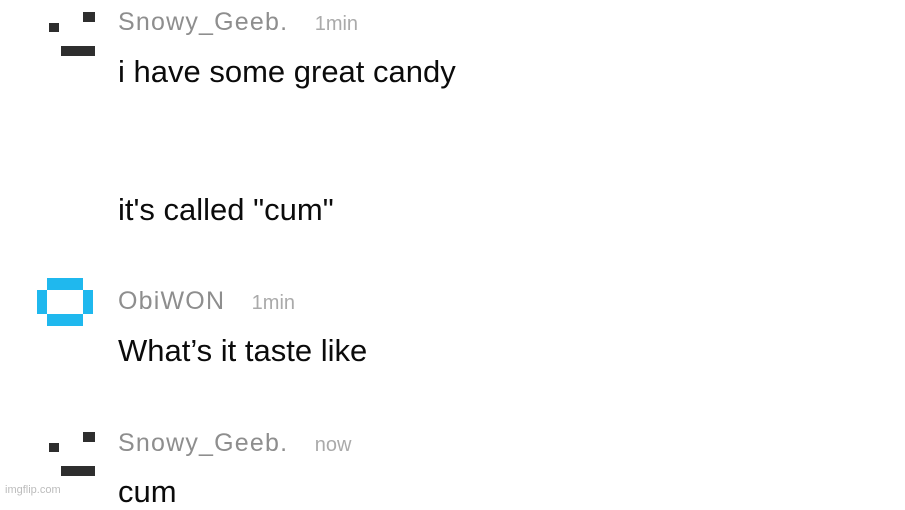 This screenshot has height=510, width=905. Describe the element at coordinates (72, 34) in the screenshot. I see `pixel-face-icon` at that location.